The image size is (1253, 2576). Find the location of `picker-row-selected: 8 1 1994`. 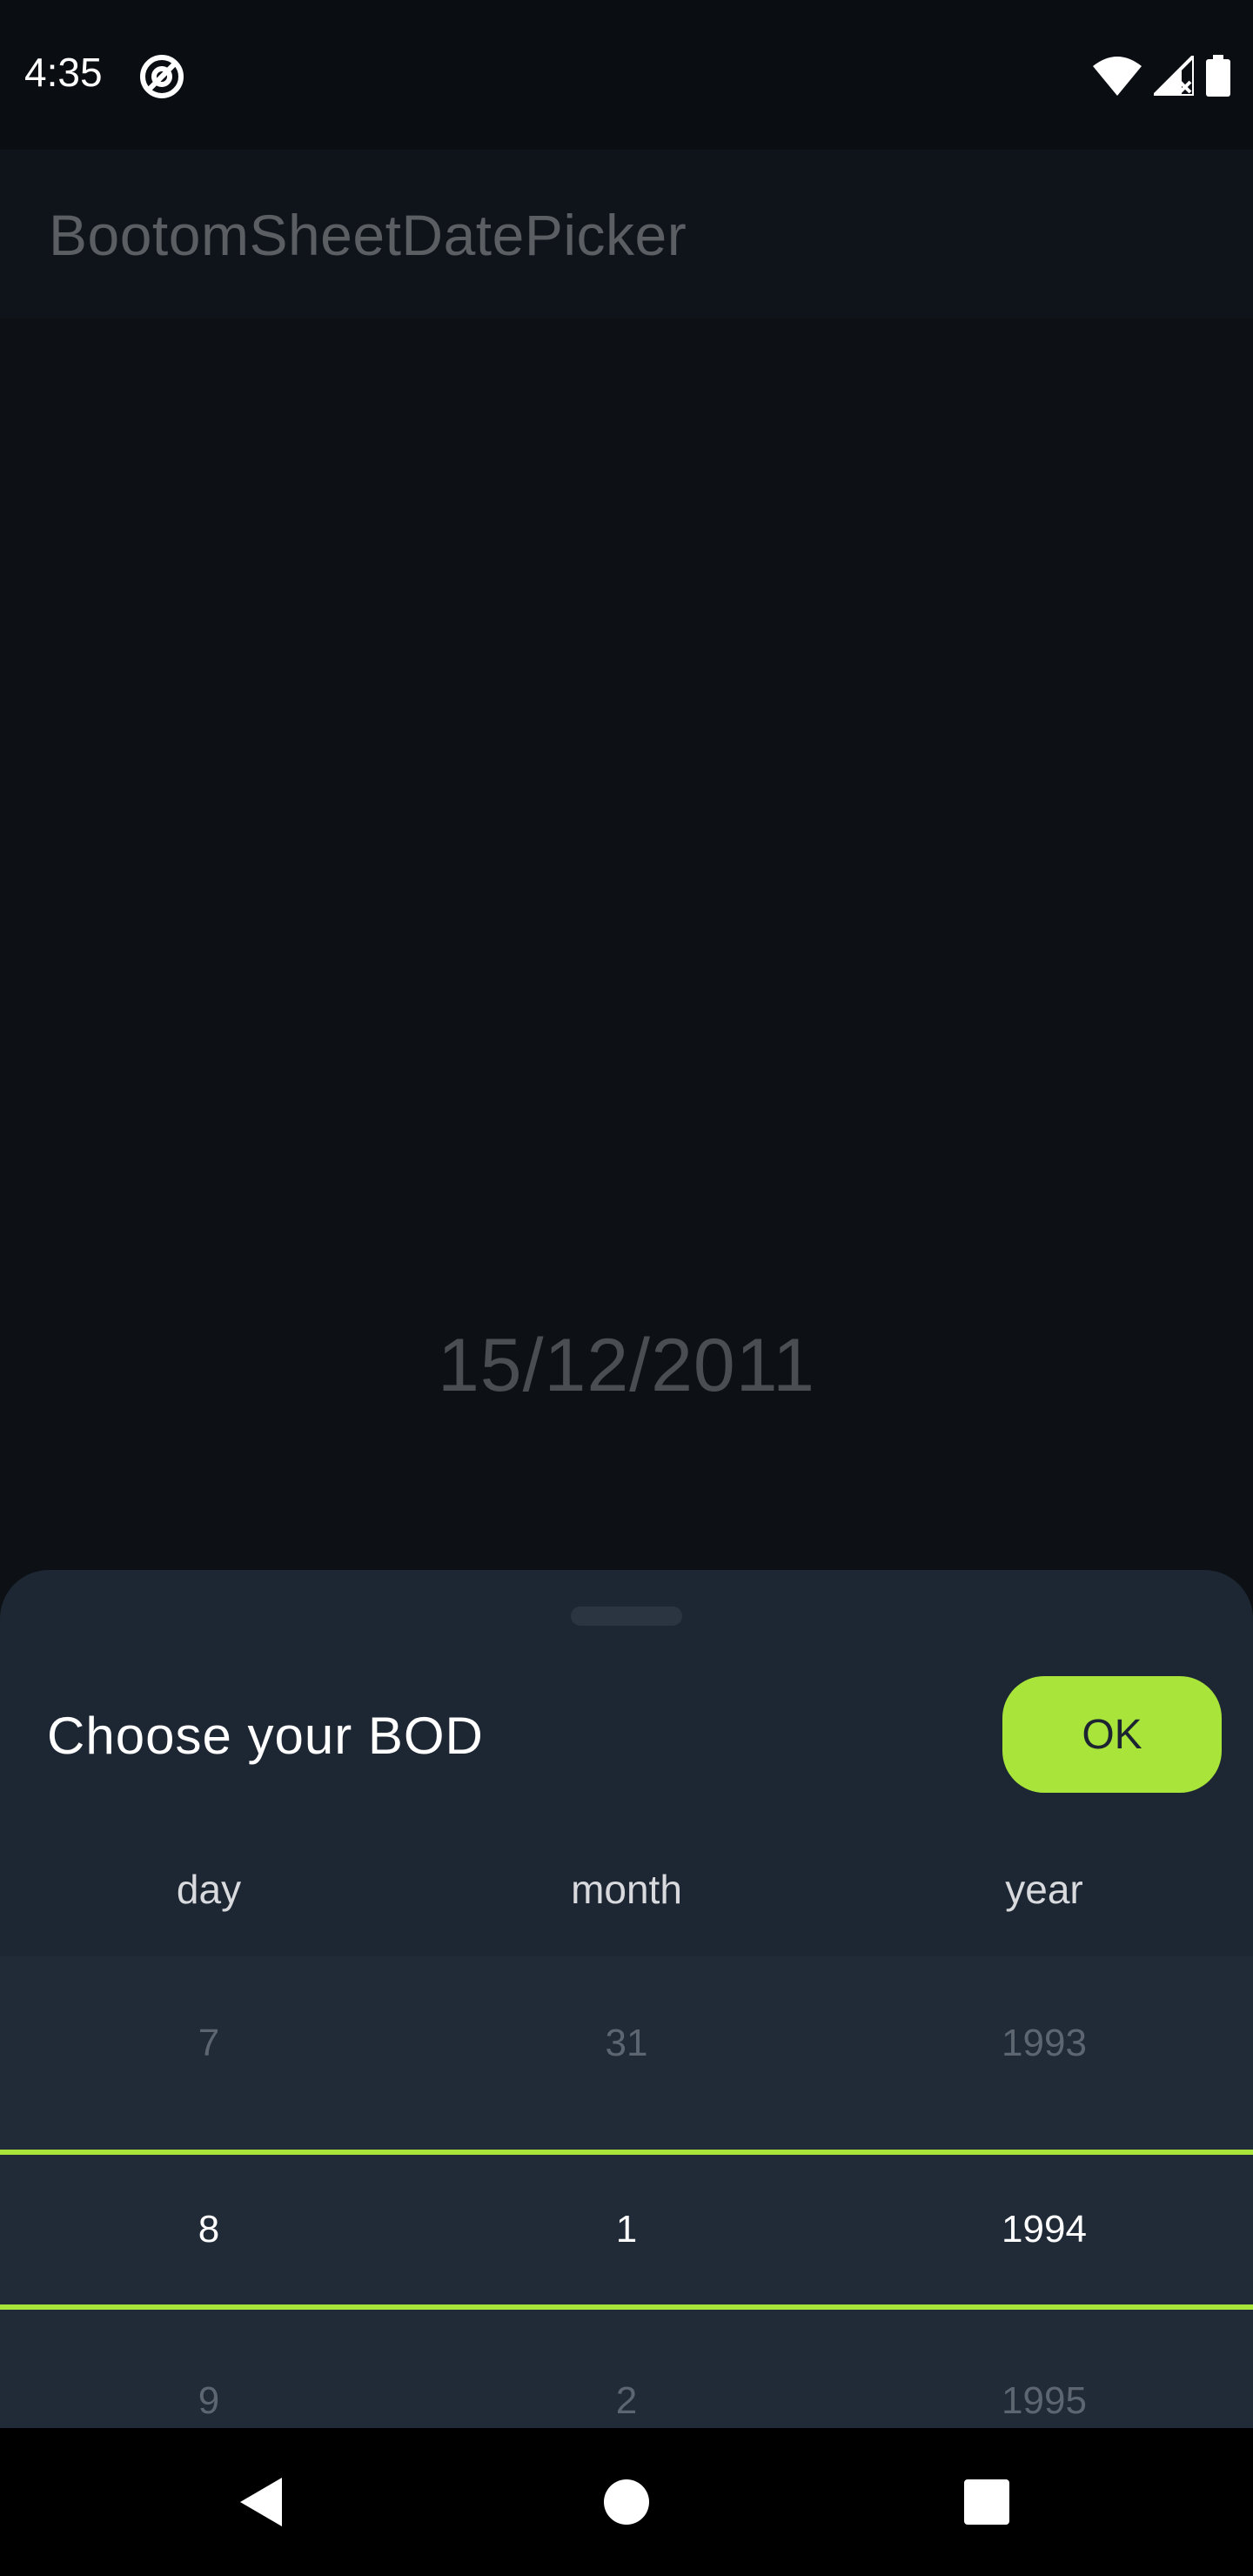

picker-row-selected: 8 1 1994 is located at coordinates (626, 2229).